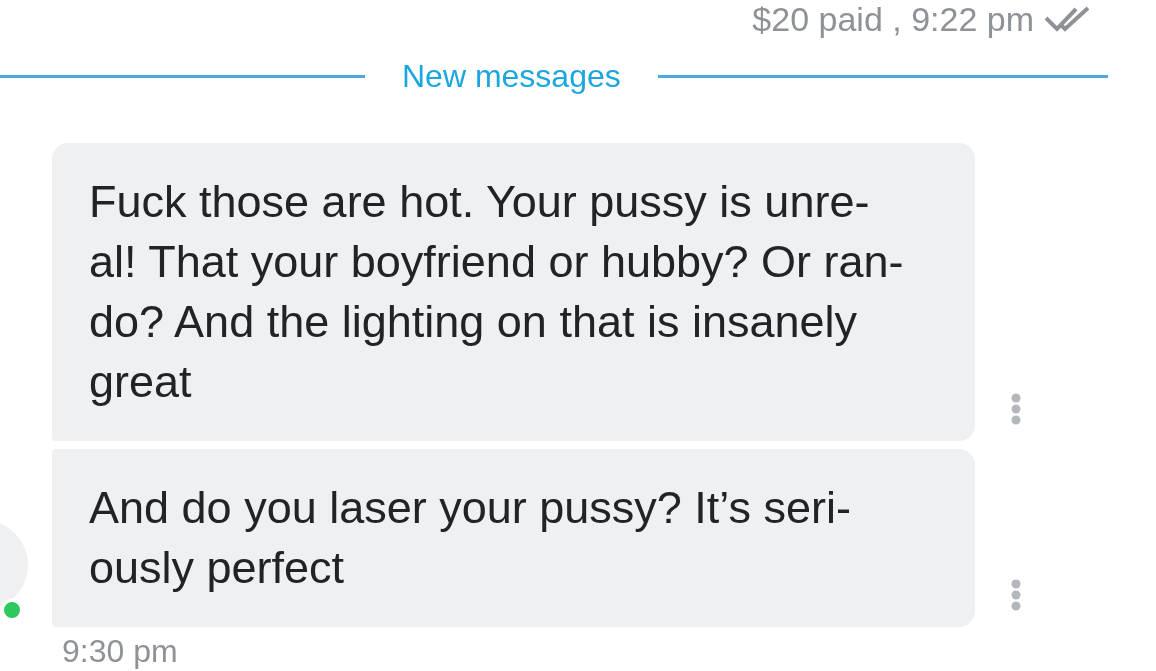  Describe the element at coordinates (120, 651) in the screenshot. I see `message-time: 9:30 pm` at that location.